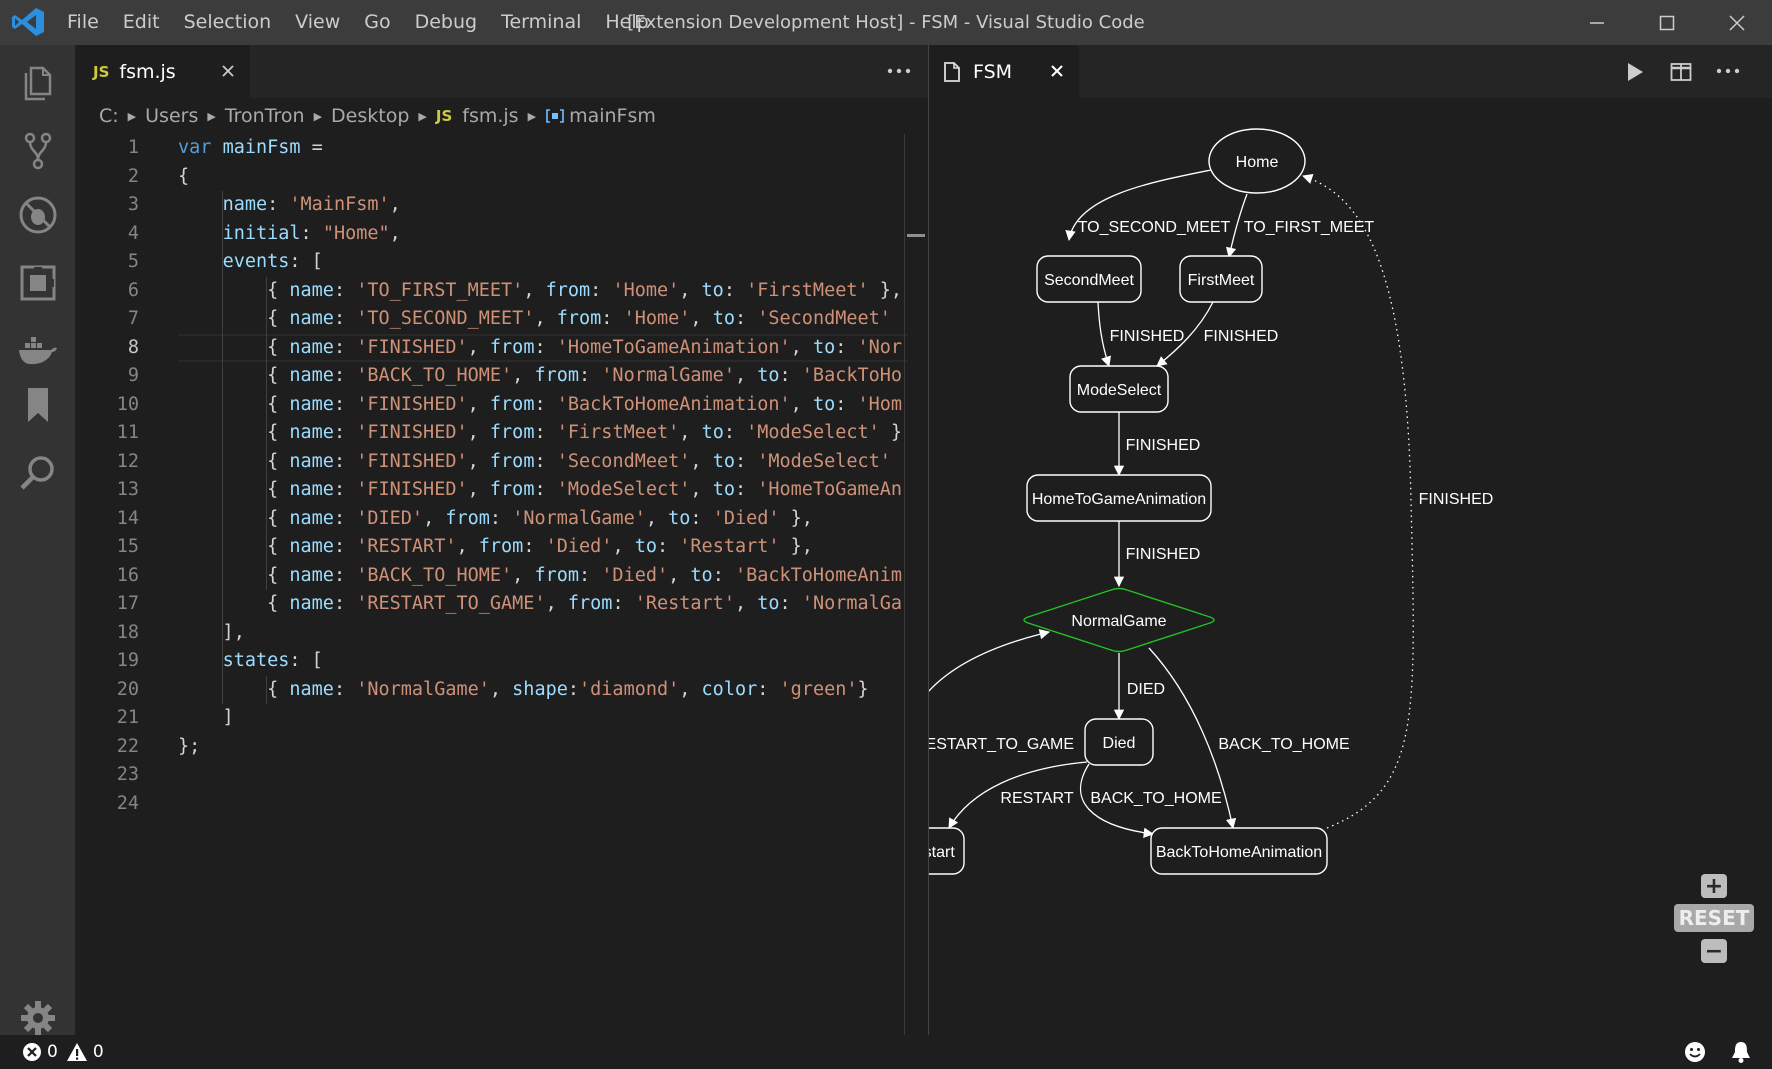 The height and width of the screenshot is (1069, 1772). Describe the element at coordinates (1714, 918) in the screenshot. I see `zoom-reset-button: RESET` at that location.